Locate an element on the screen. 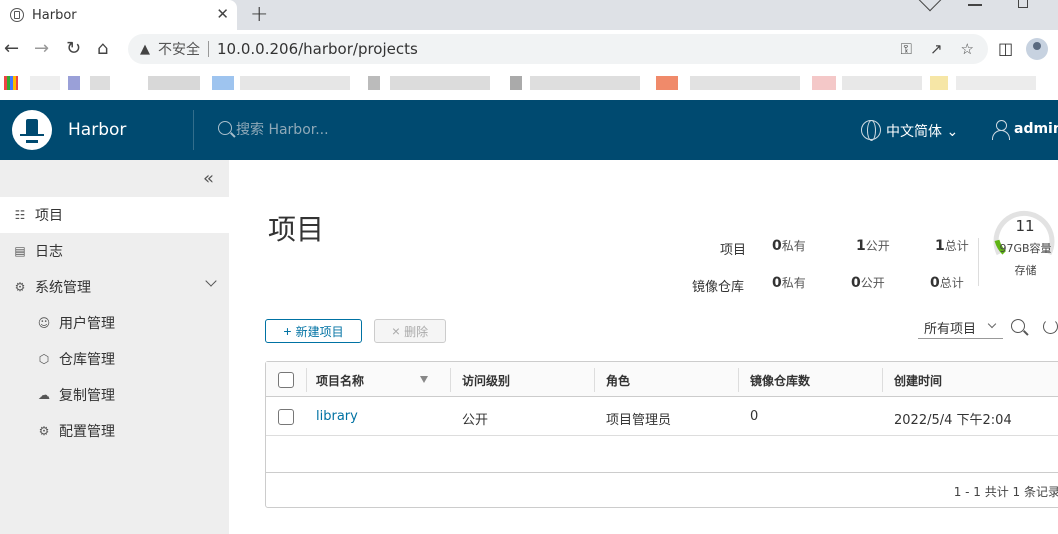 Image resolution: width=1058 pixels, height=534 pixels. share-icon: ↗ is located at coordinates (936, 49).